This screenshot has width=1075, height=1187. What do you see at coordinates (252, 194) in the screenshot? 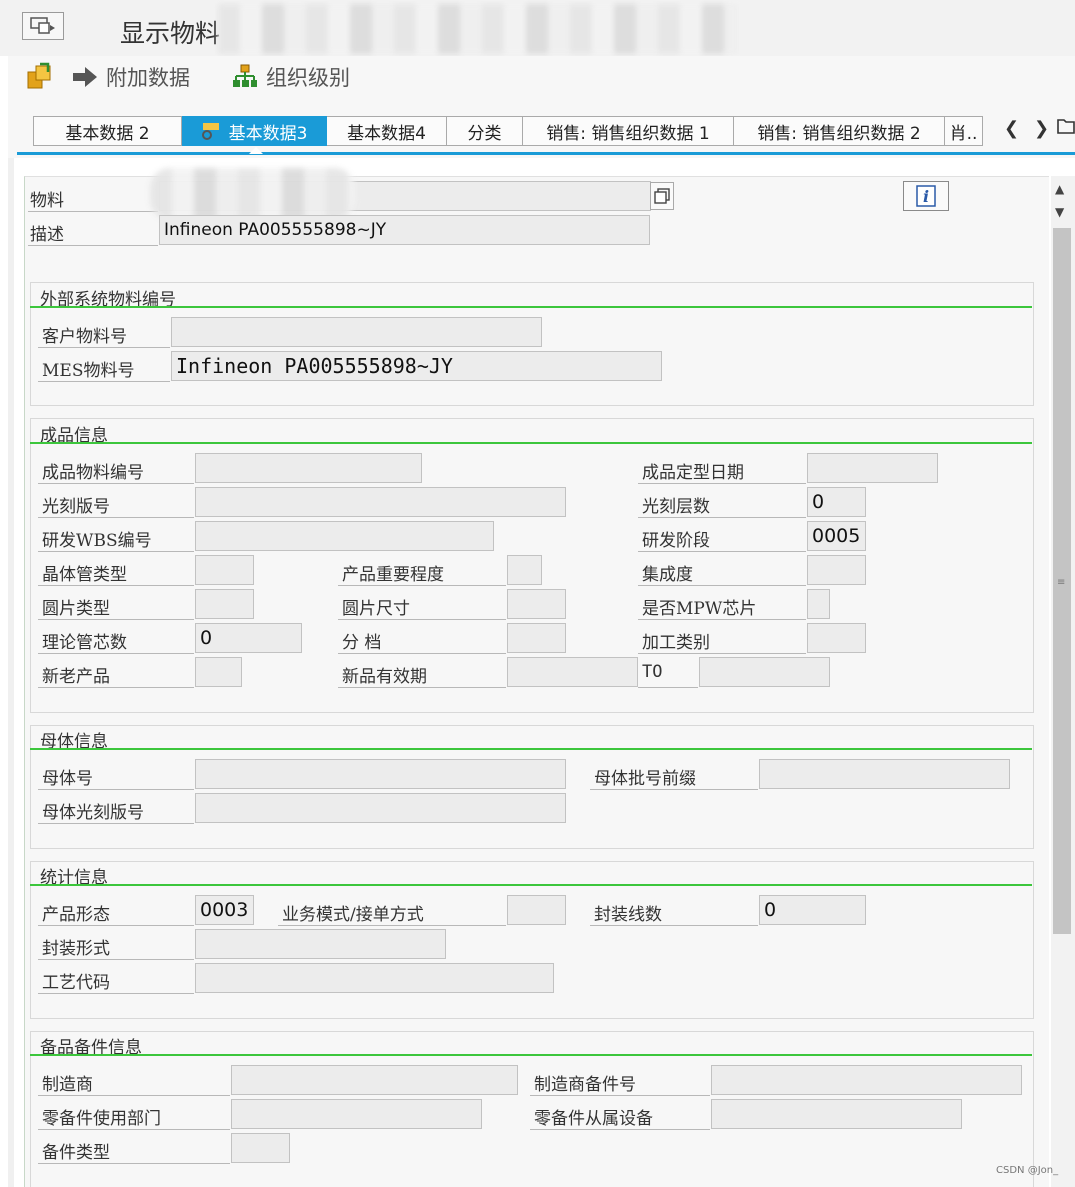
I see `redacted-material-number` at bounding box center [252, 194].